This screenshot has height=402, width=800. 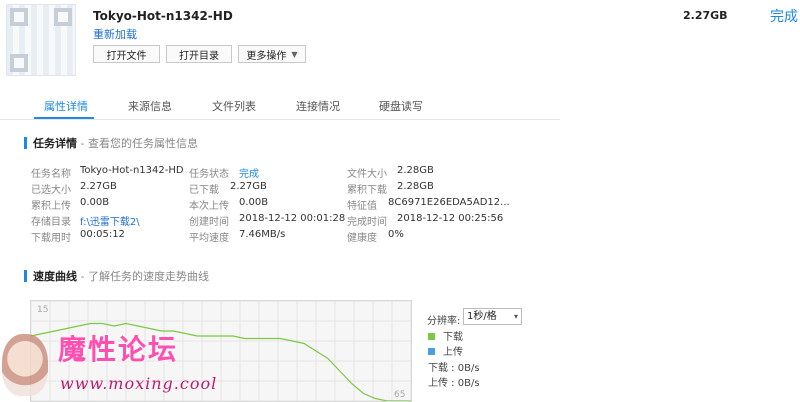 I want to click on reload-link: 重新加载, so click(x=115, y=34).